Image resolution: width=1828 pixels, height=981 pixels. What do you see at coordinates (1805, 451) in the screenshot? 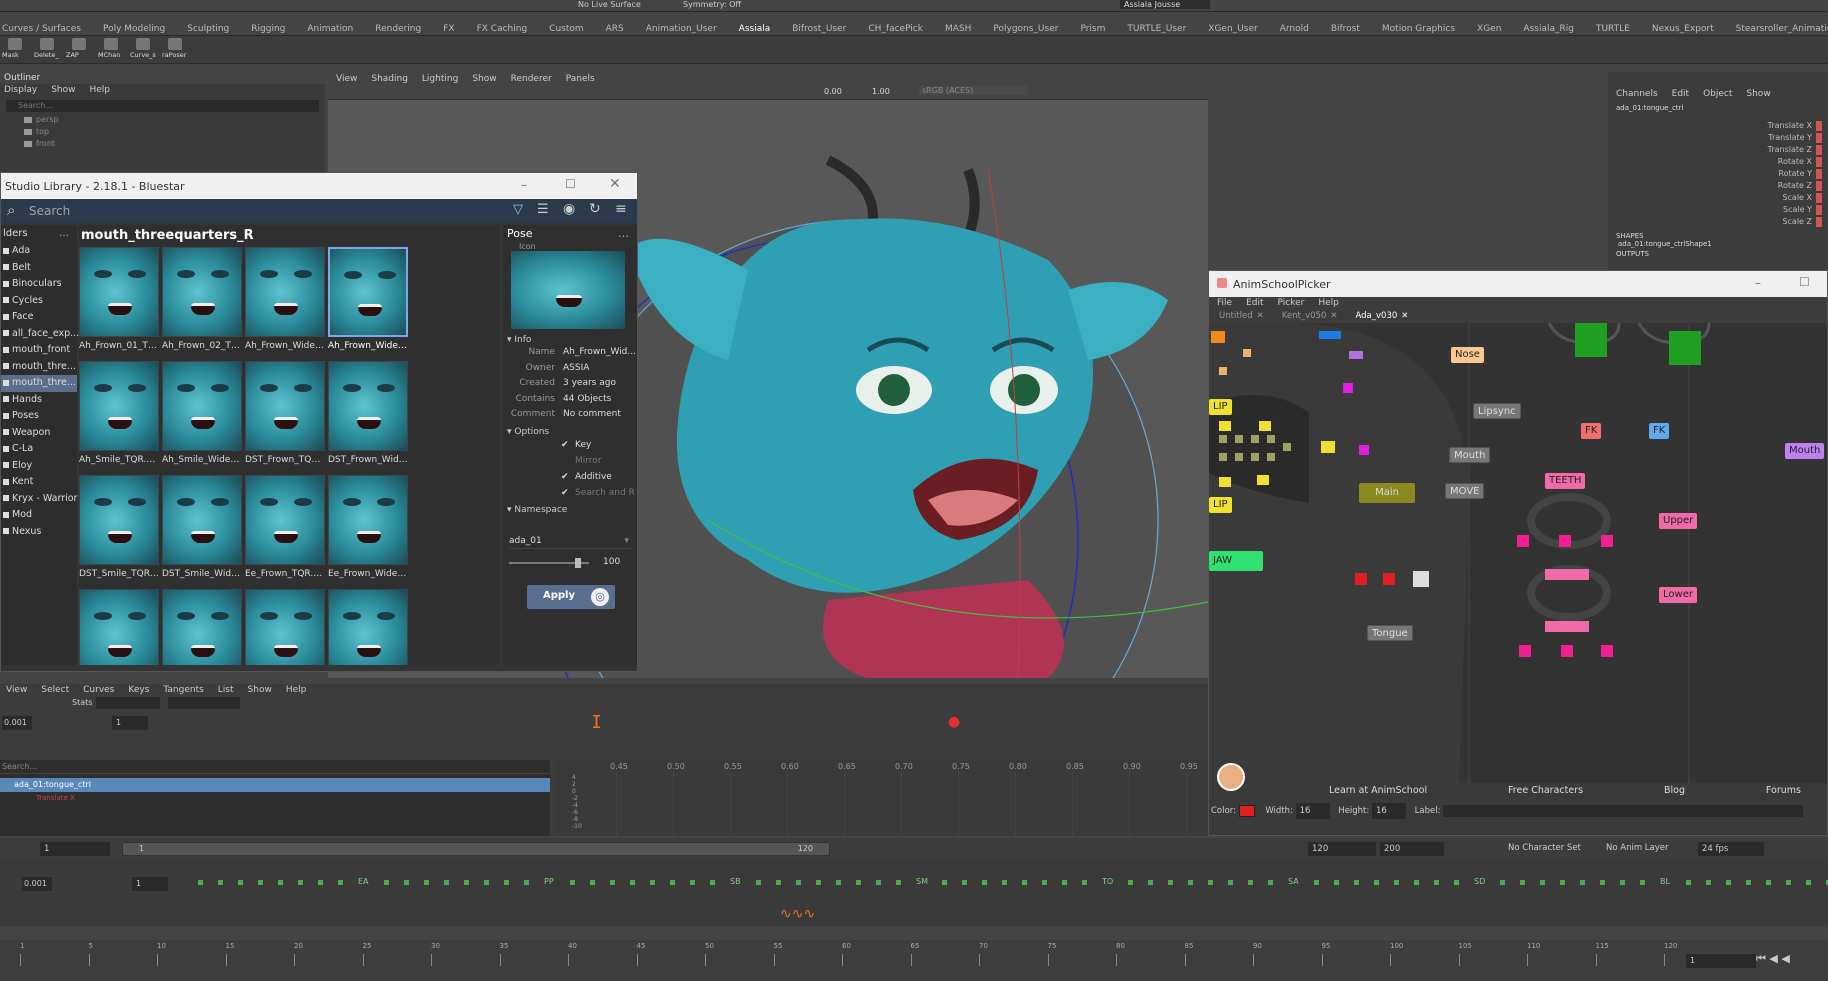
I see `mouth-control-right: Mouth` at bounding box center [1805, 451].